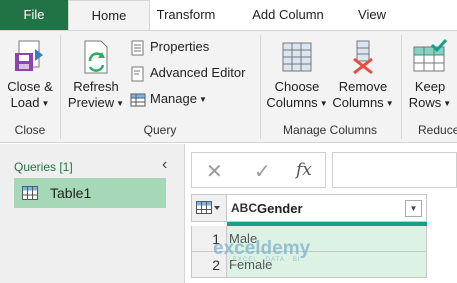 The height and width of the screenshot is (283, 457). I want to click on commit-formula-icon: ✓, so click(262, 171).